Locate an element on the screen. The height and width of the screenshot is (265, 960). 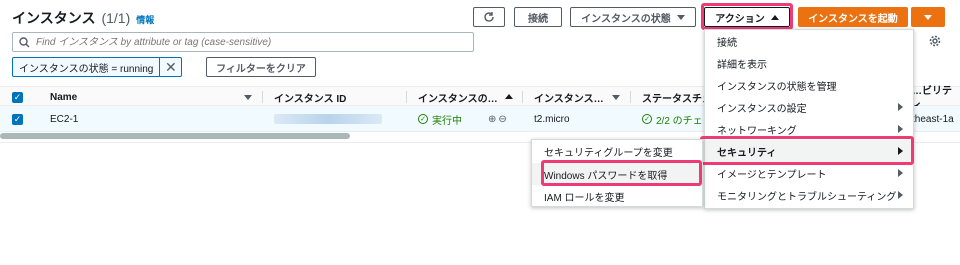
menu-item-manage-state: インスタンスの状態を管理 is located at coordinates (809, 85).